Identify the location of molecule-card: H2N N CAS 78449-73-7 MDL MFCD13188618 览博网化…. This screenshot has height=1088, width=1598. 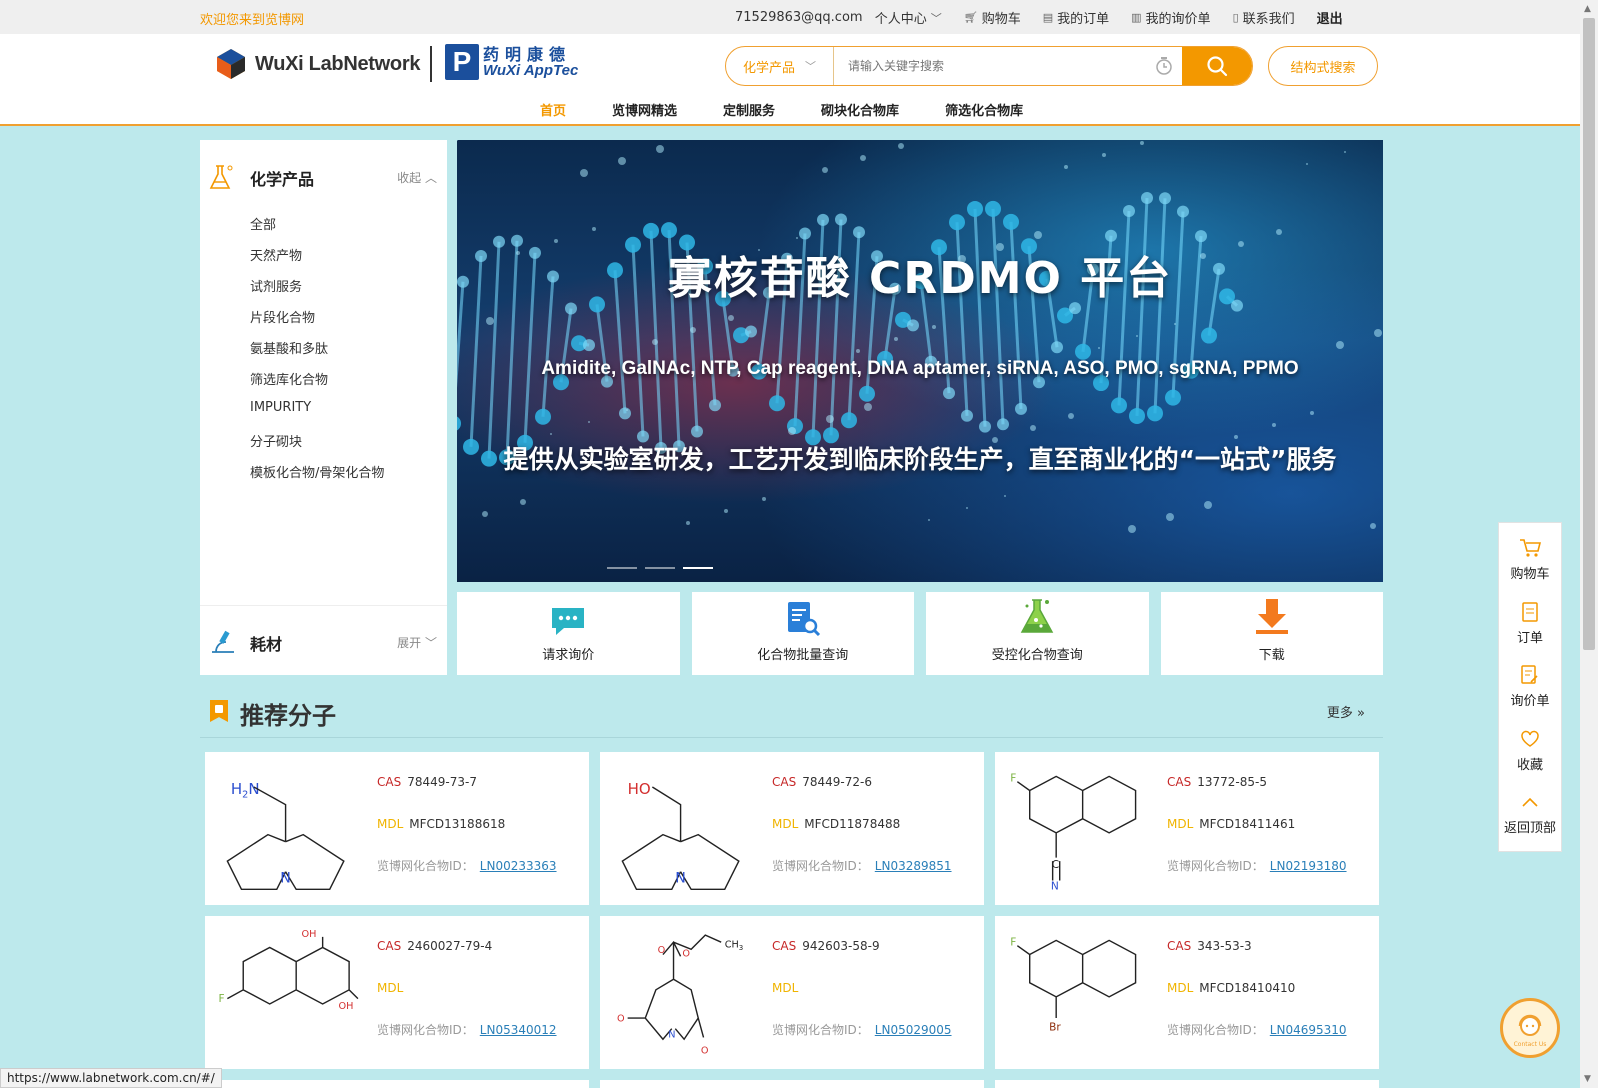
(397, 828).